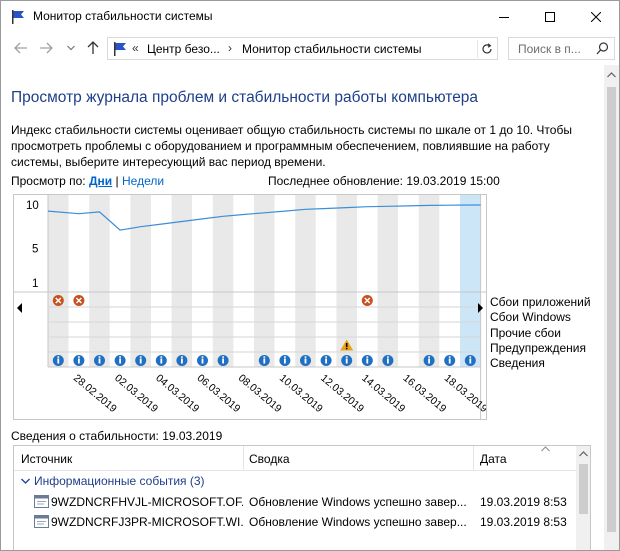 The height and width of the screenshot is (551, 620). What do you see at coordinates (32, 206) in the screenshot?
I see `y-tick-label: 10` at bounding box center [32, 206].